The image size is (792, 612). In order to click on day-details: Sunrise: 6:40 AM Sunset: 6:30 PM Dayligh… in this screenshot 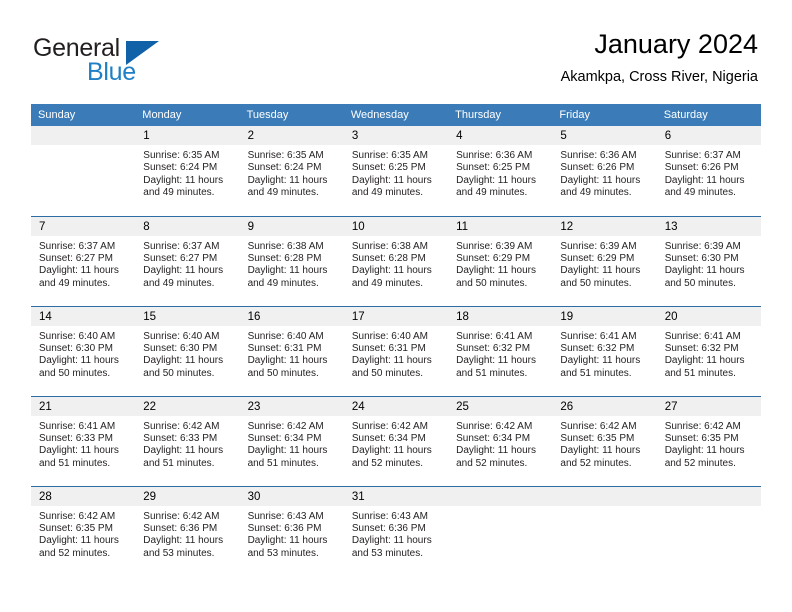, I will do `click(187, 353)`.